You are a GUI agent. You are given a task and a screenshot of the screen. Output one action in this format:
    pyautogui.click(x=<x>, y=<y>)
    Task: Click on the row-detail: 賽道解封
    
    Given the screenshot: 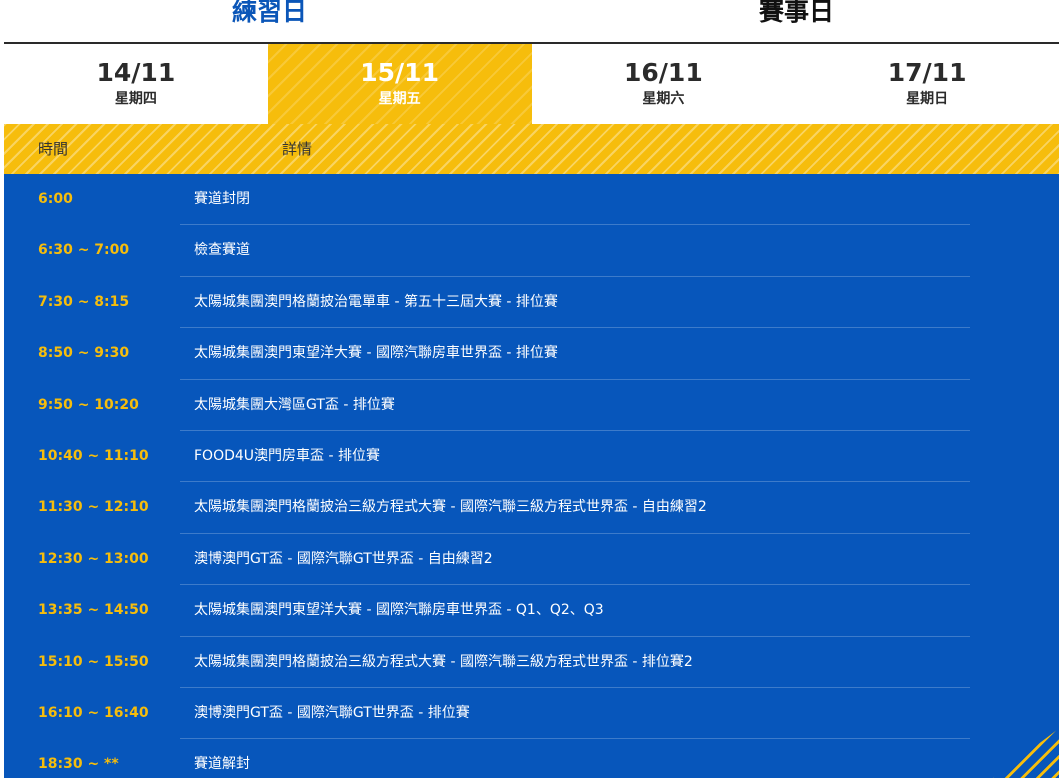 What is the action you would take?
    pyautogui.click(x=222, y=764)
    